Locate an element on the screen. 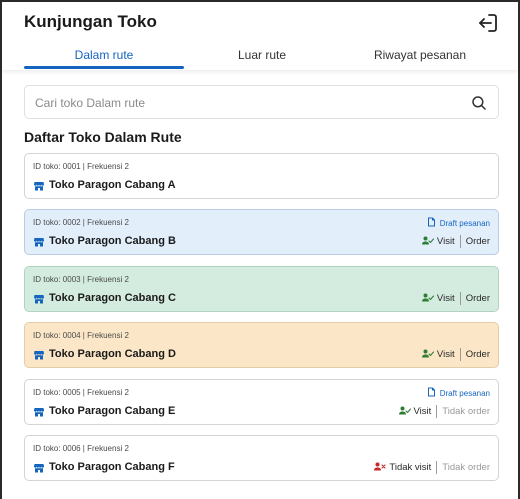  tab-riwayat-pesanan: Riwayat pesanan is located at coordinates (420, 55).